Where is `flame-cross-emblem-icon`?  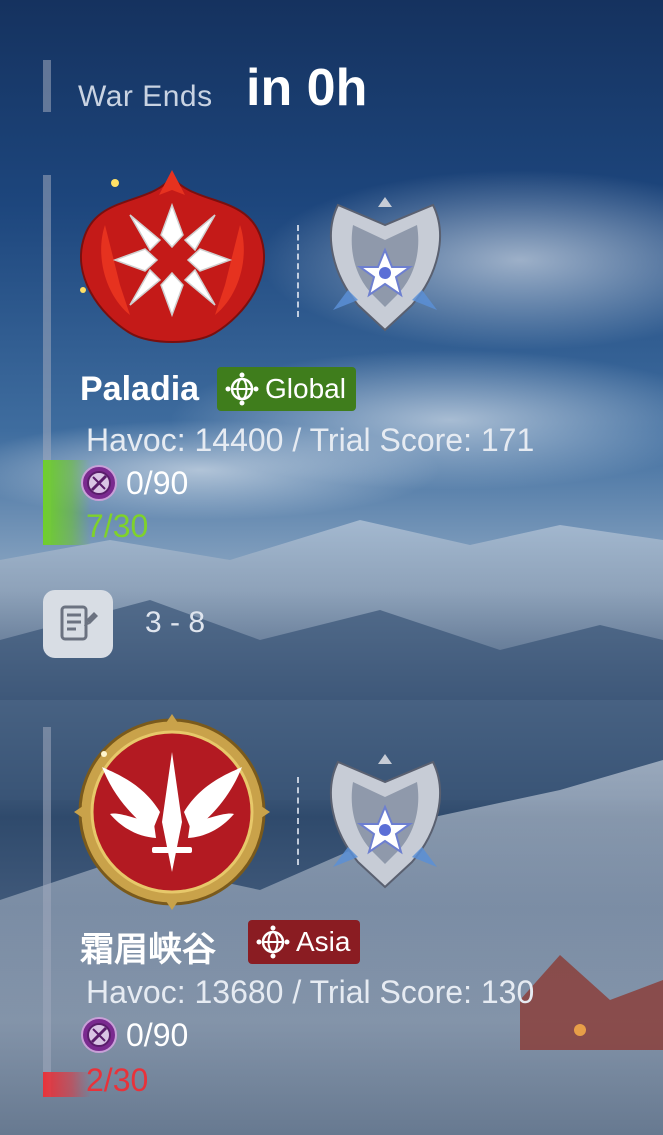 flame-cross-emblem-icon is located at coordinates (172, 260).